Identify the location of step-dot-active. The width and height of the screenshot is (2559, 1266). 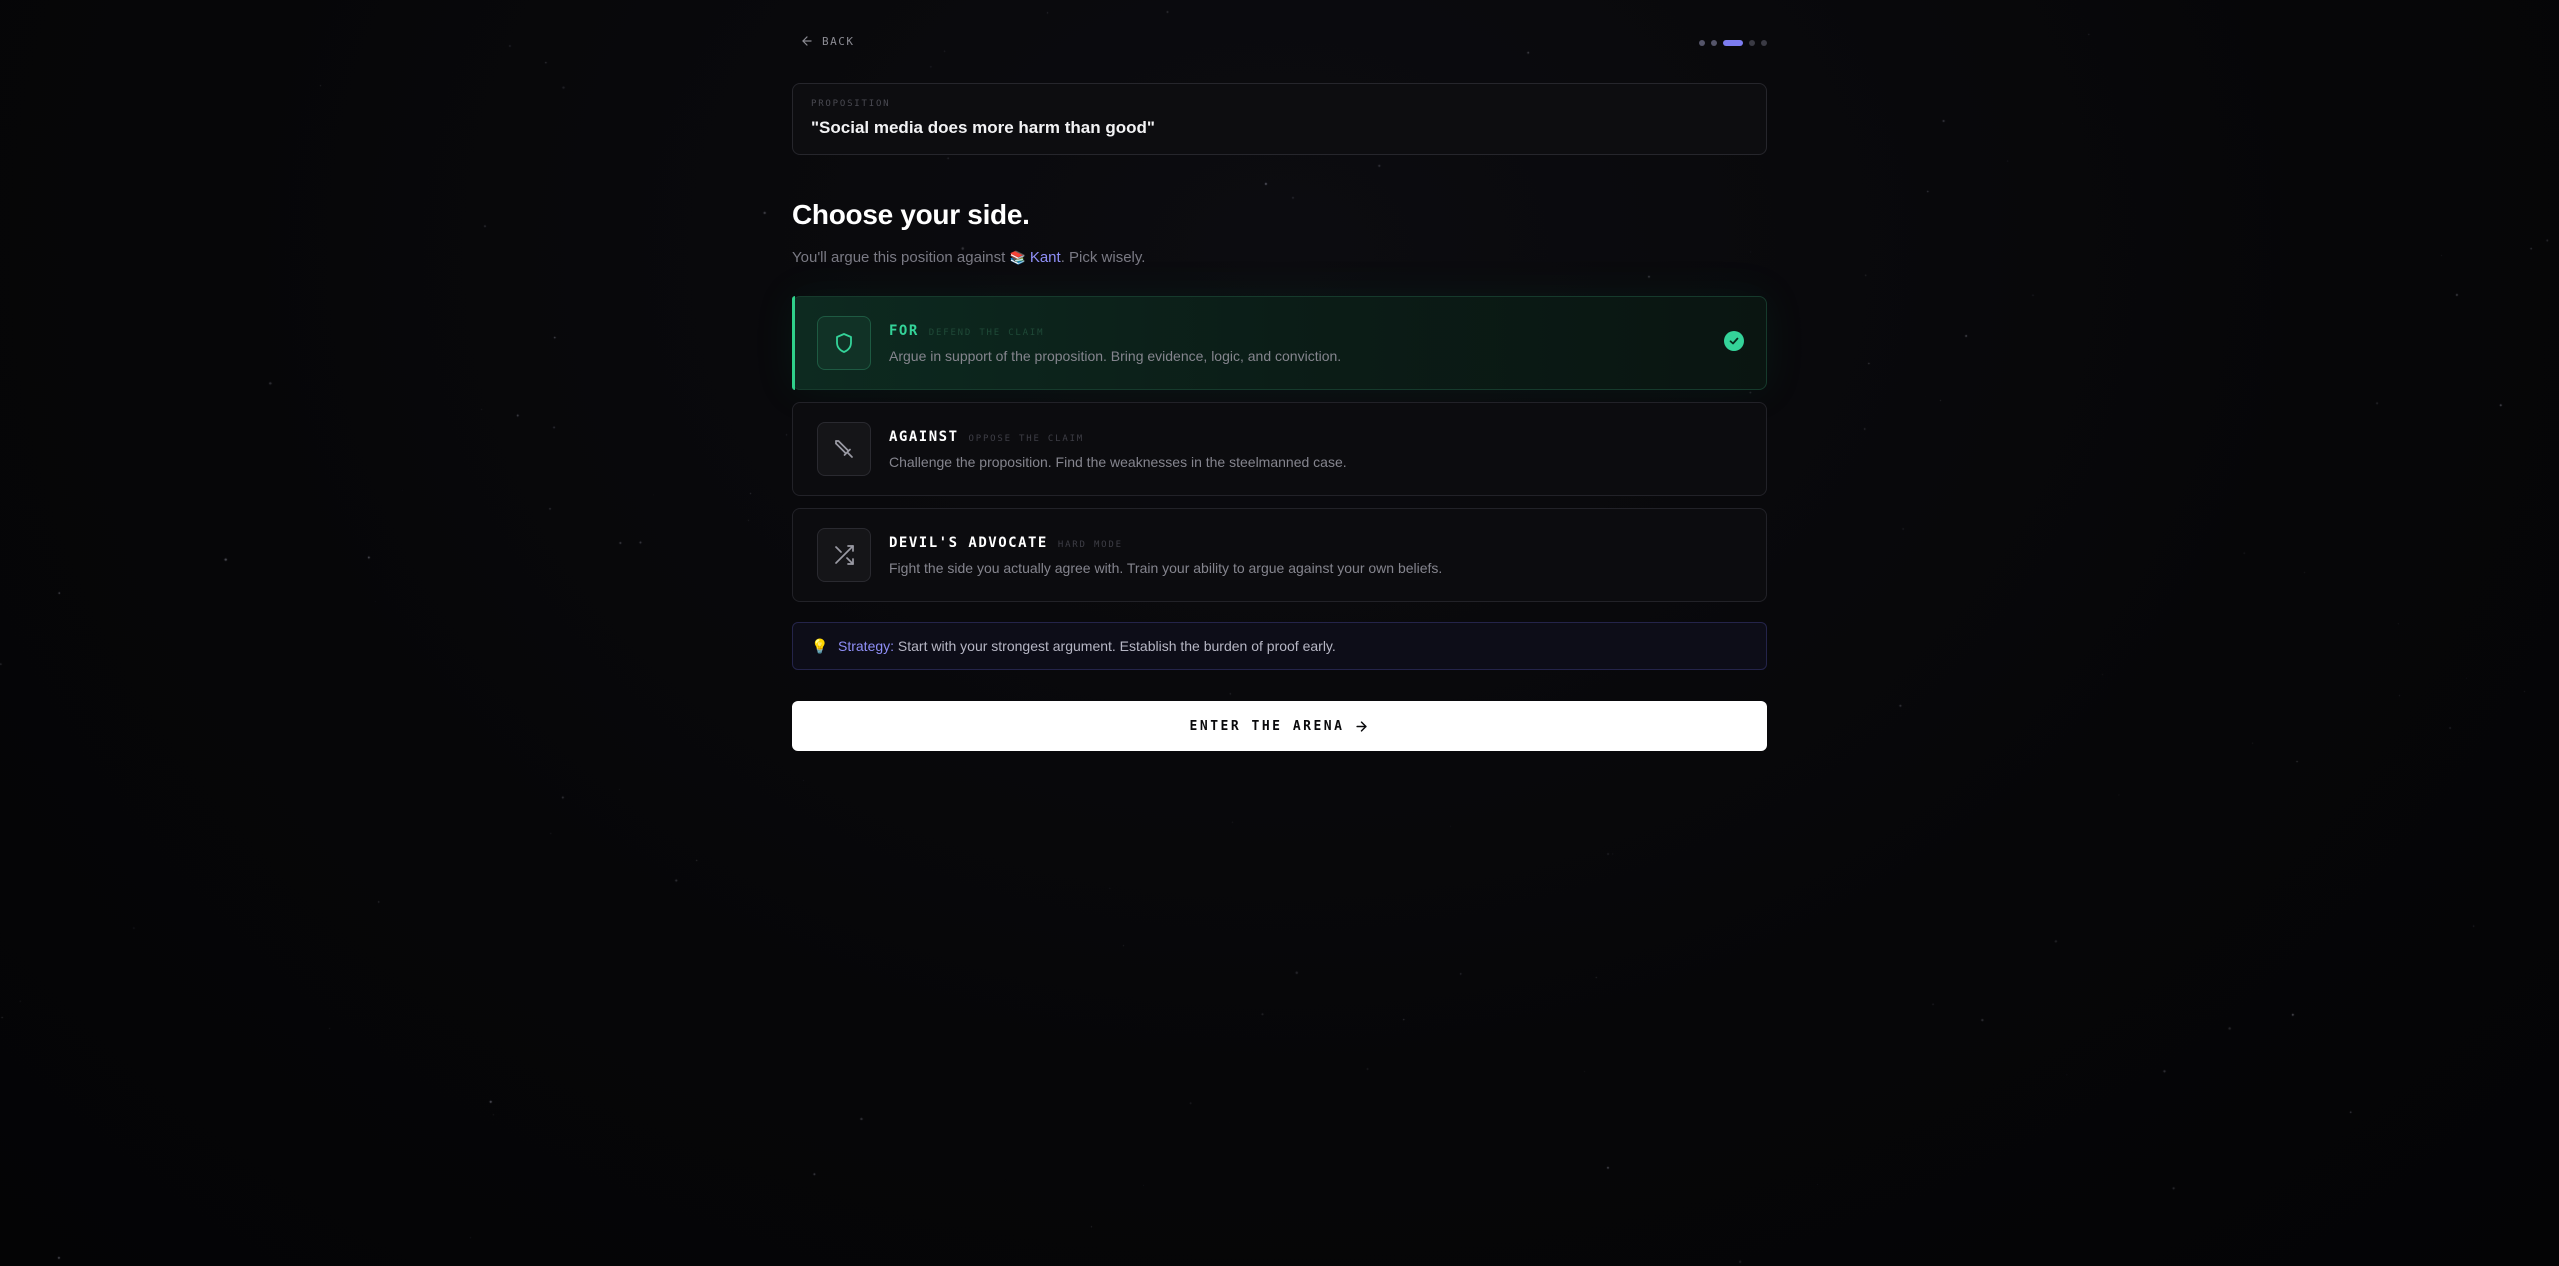
(1733, 43).